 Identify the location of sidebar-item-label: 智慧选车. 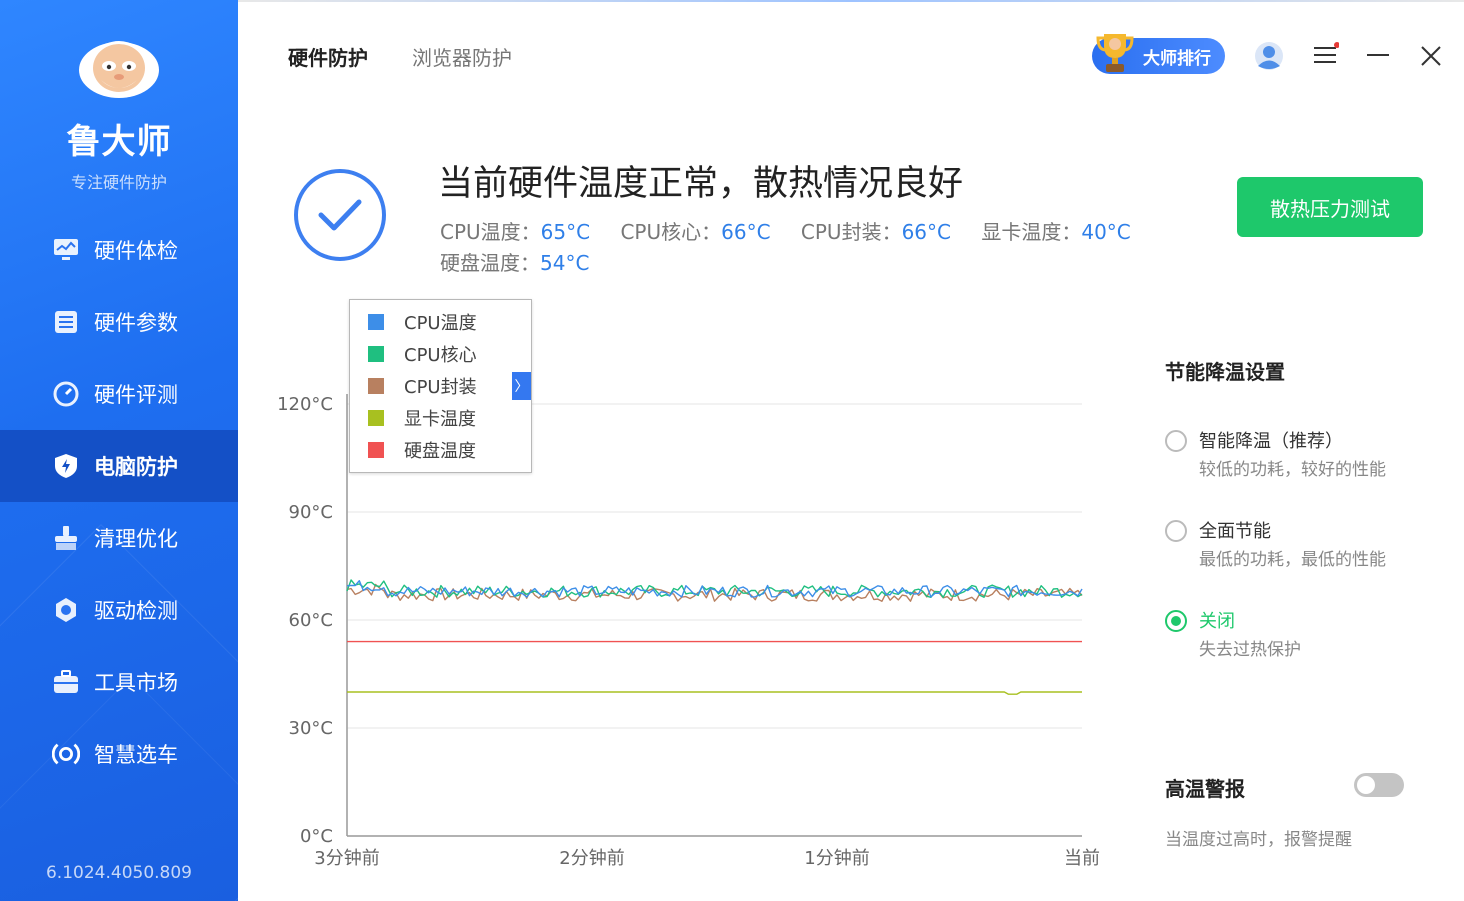
(136, 755).